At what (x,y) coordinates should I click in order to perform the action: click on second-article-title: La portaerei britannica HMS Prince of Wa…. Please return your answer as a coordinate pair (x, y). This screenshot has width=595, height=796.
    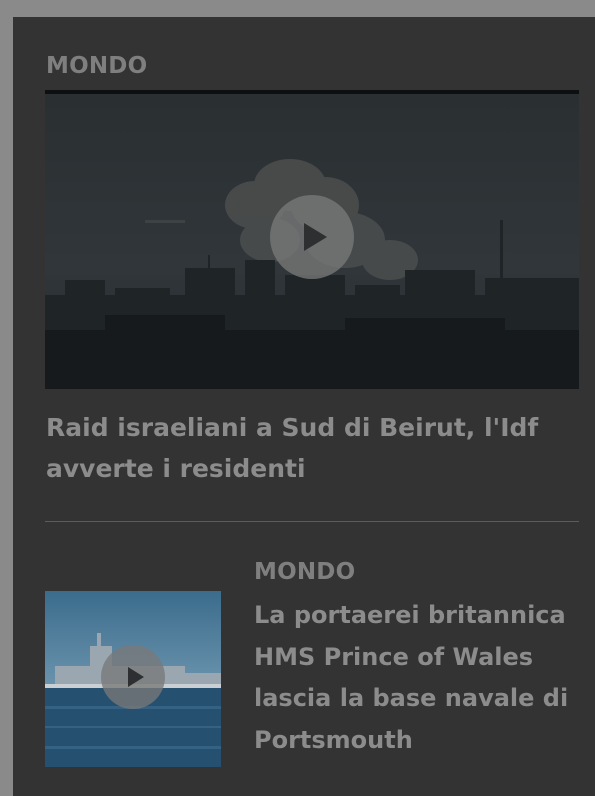
    Looking at the image, I should click on (419, 678).